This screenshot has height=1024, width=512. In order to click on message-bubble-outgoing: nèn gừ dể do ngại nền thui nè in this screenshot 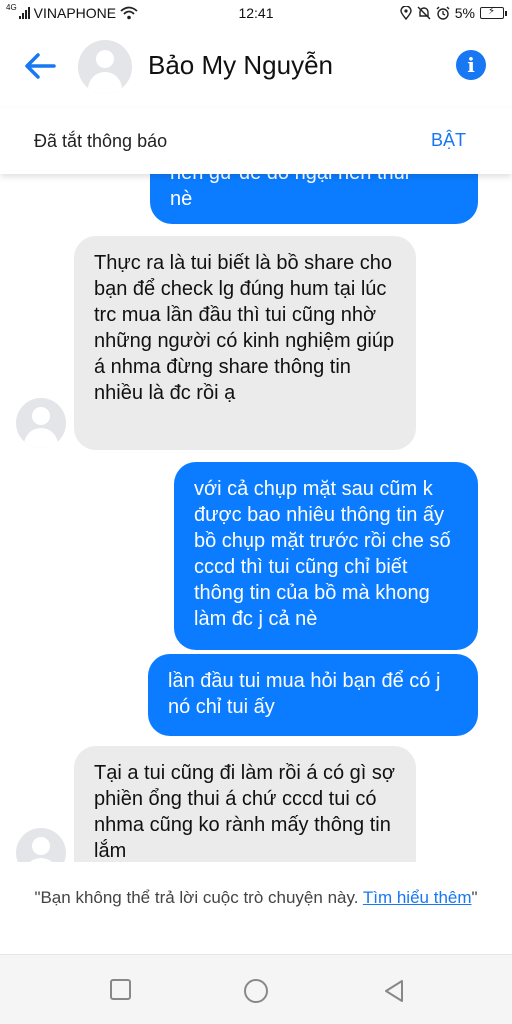, I will do `click(314, 199)`.